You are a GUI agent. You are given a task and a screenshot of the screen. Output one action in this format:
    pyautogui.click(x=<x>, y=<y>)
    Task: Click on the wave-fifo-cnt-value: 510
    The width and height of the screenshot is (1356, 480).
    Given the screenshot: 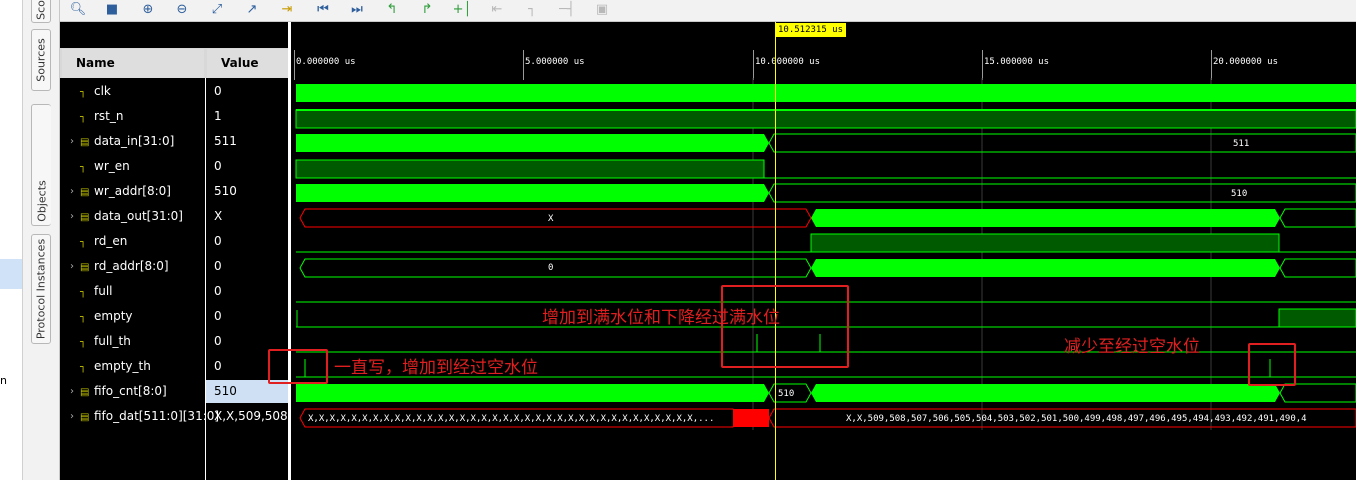 What is the action you would take?
    pyautogui.click(x=786, y=394)
    